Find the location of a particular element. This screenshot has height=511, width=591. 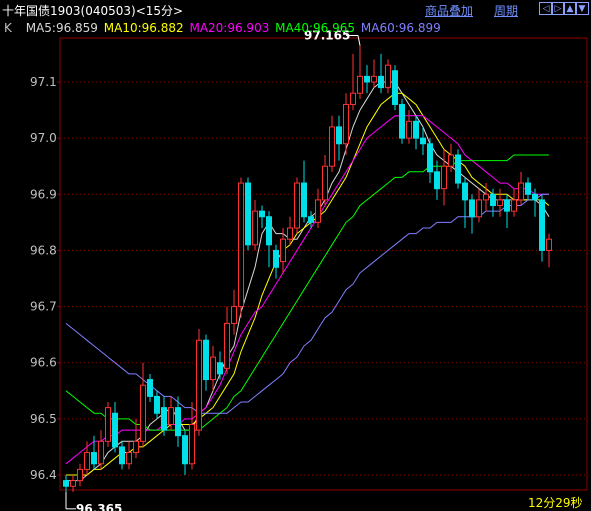

y-tick-label: 97.1 is located at coordinates (43, 82).